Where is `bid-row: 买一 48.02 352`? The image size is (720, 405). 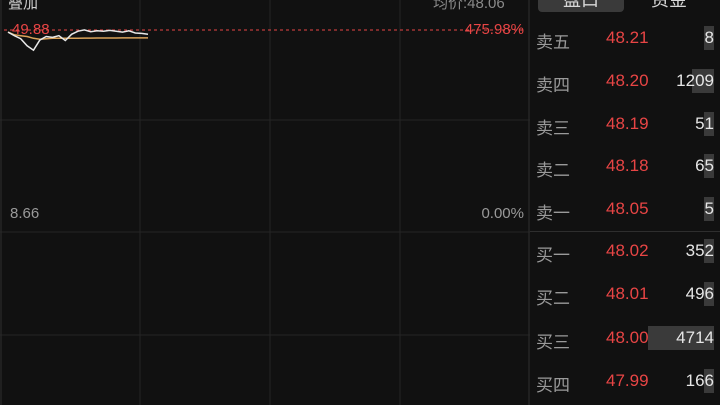
bid-row: 买一 48.02 352 is located at coordinates (625, 251).